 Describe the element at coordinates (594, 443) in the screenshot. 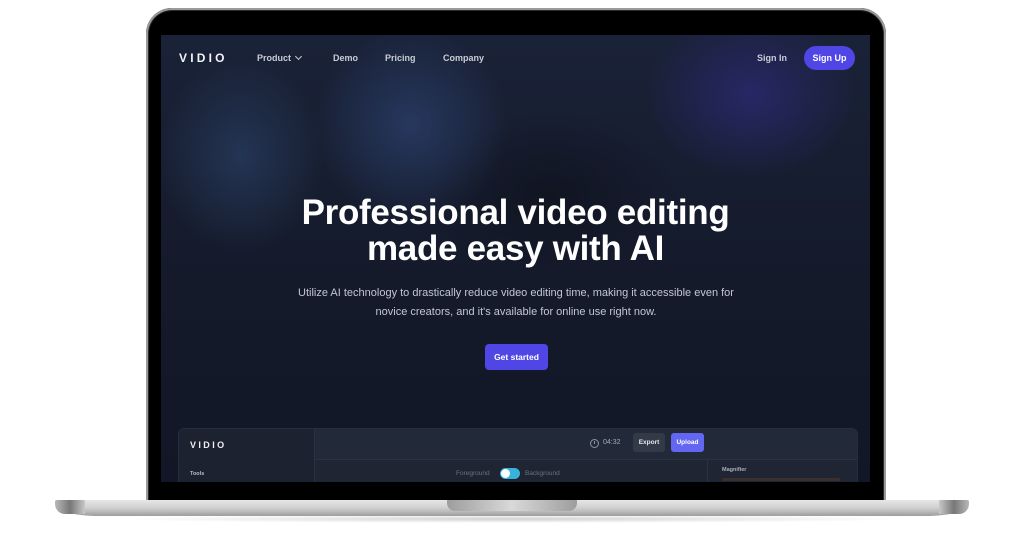

I see `clock-icon` at that location.